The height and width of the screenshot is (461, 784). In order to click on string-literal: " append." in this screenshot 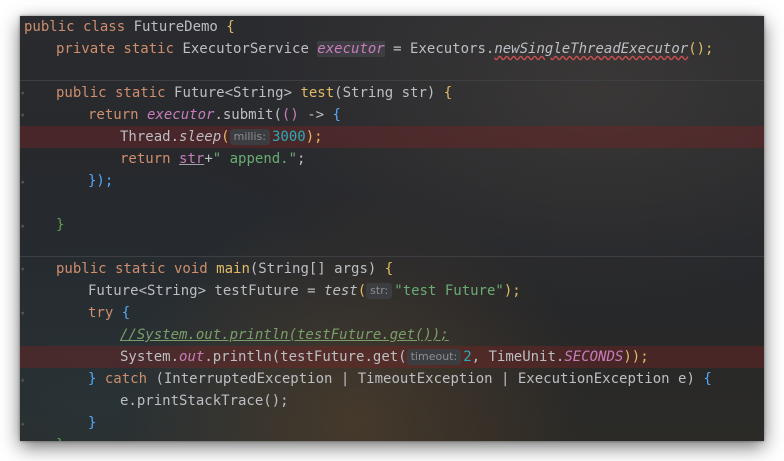, I will do `click(255, 159)`.